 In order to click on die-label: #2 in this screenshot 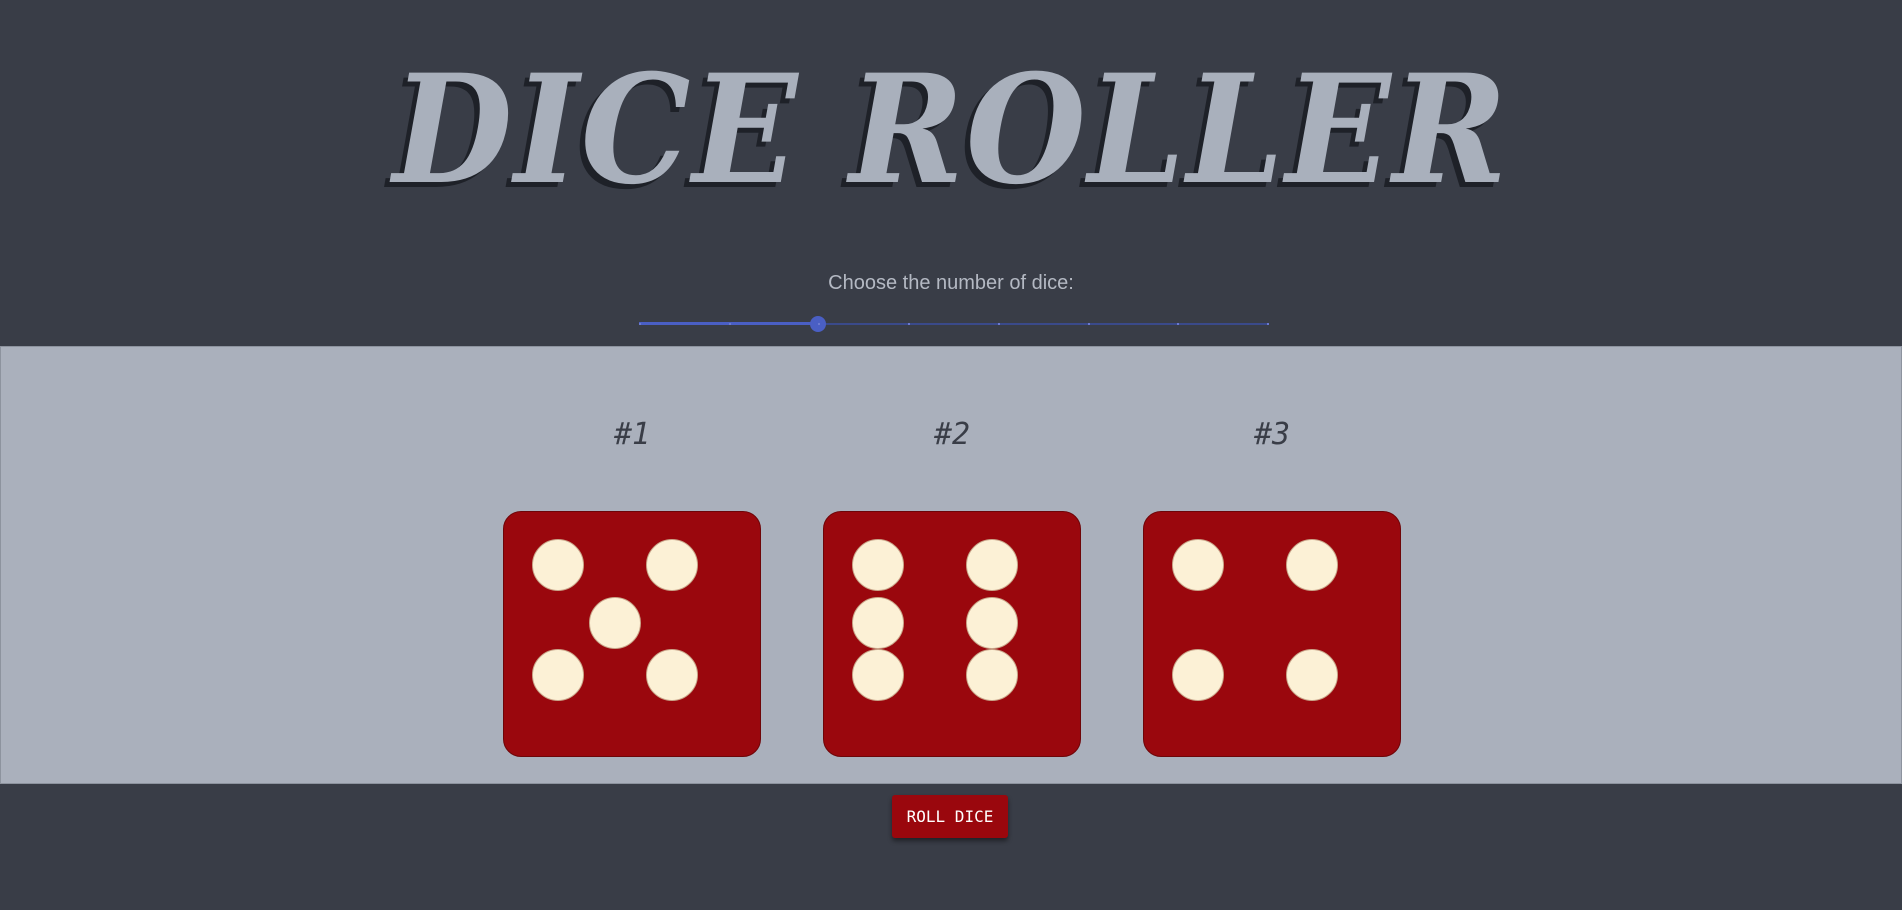, I will do `click(952, 434)`.